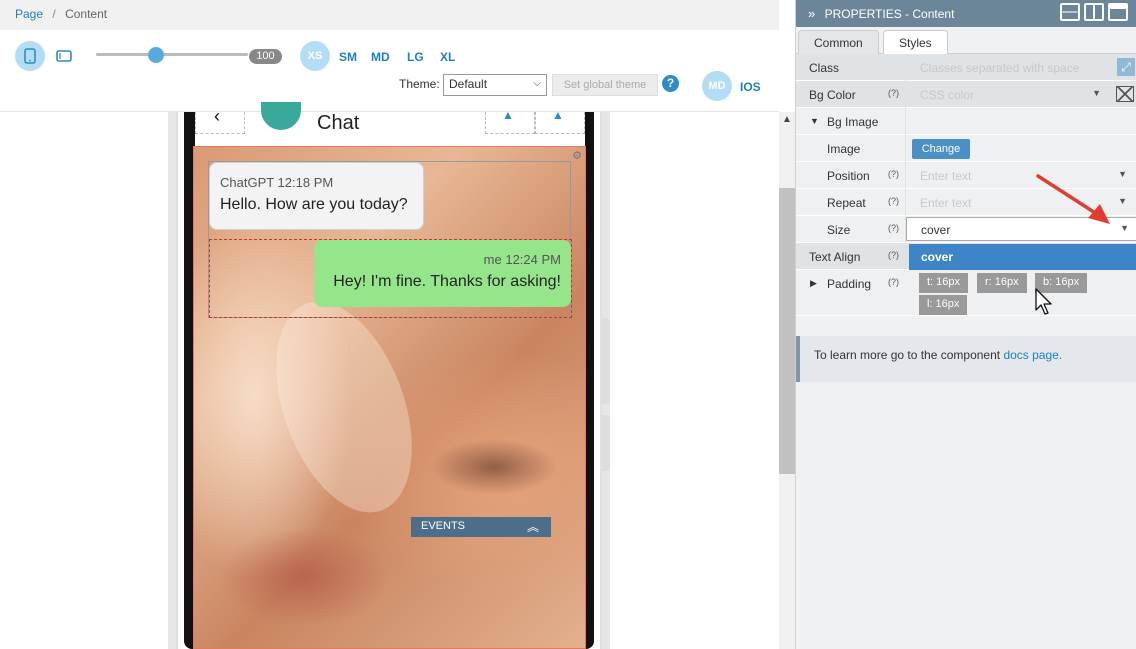  I want to click on tablet-landscape-icon, so click(64, 56).